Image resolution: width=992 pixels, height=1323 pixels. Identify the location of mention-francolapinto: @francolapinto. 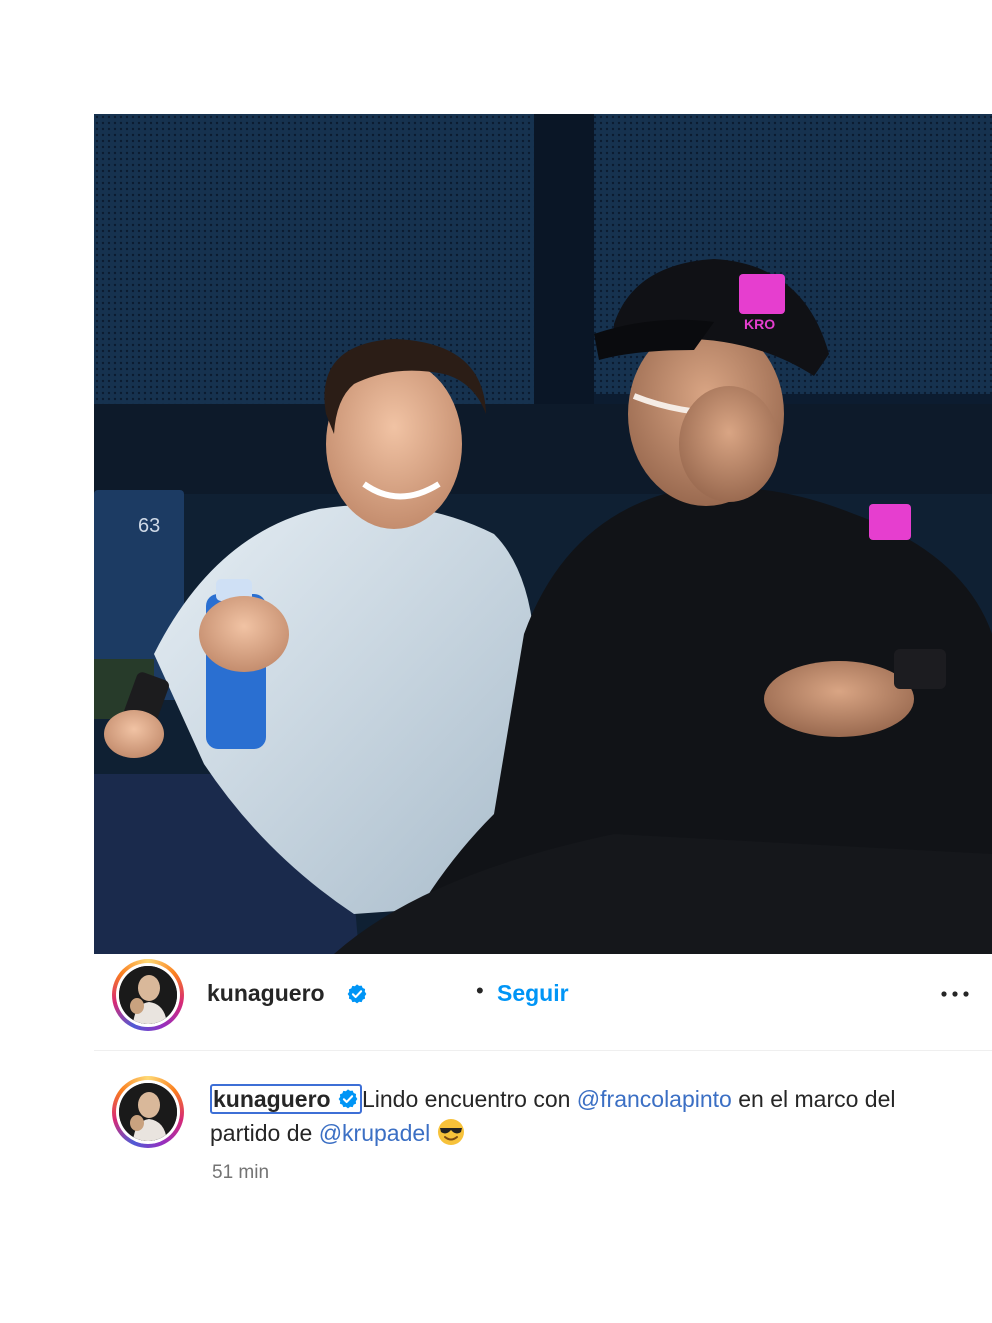
(654, 1099).